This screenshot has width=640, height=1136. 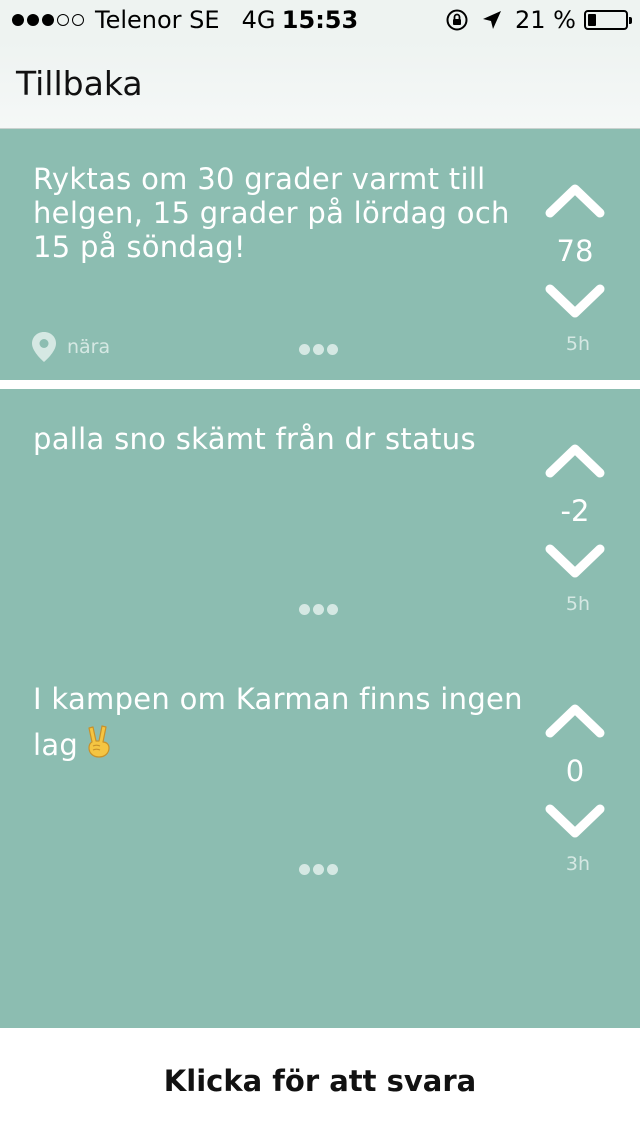 I want to click on peace-hand-emoji, so click(x=99, y=747).